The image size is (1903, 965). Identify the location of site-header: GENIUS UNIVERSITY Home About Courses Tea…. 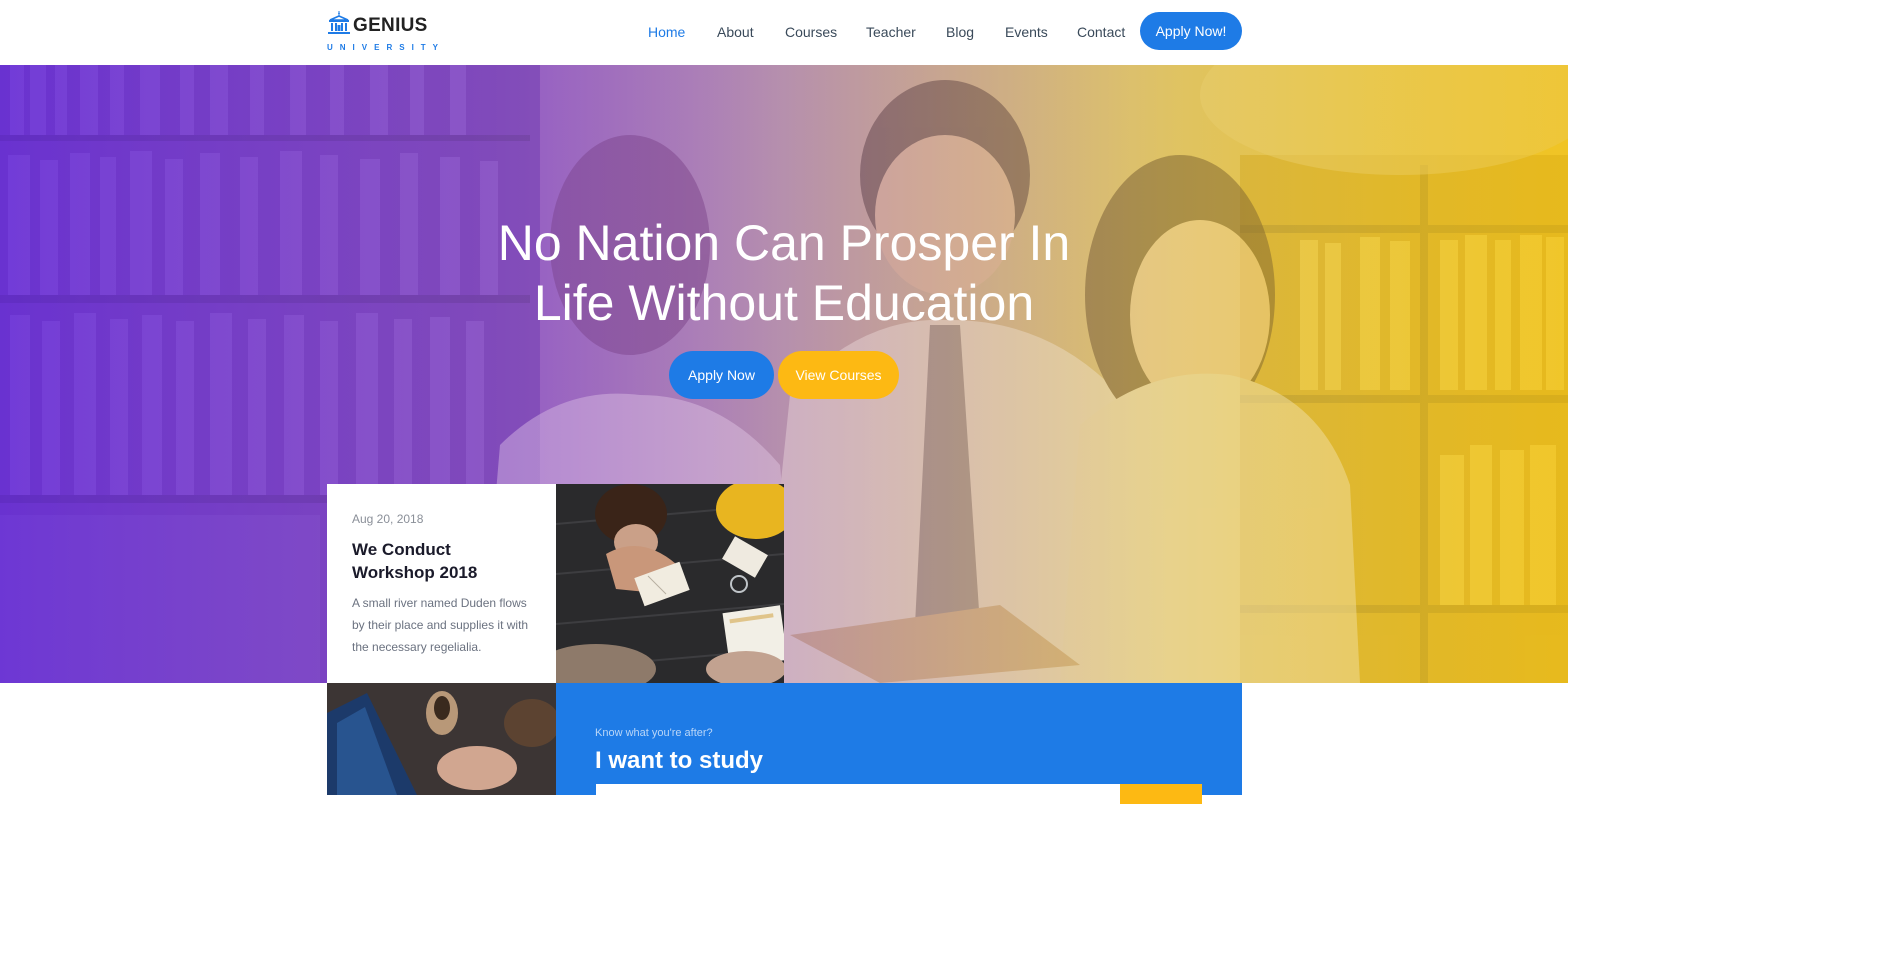
(784, 32).